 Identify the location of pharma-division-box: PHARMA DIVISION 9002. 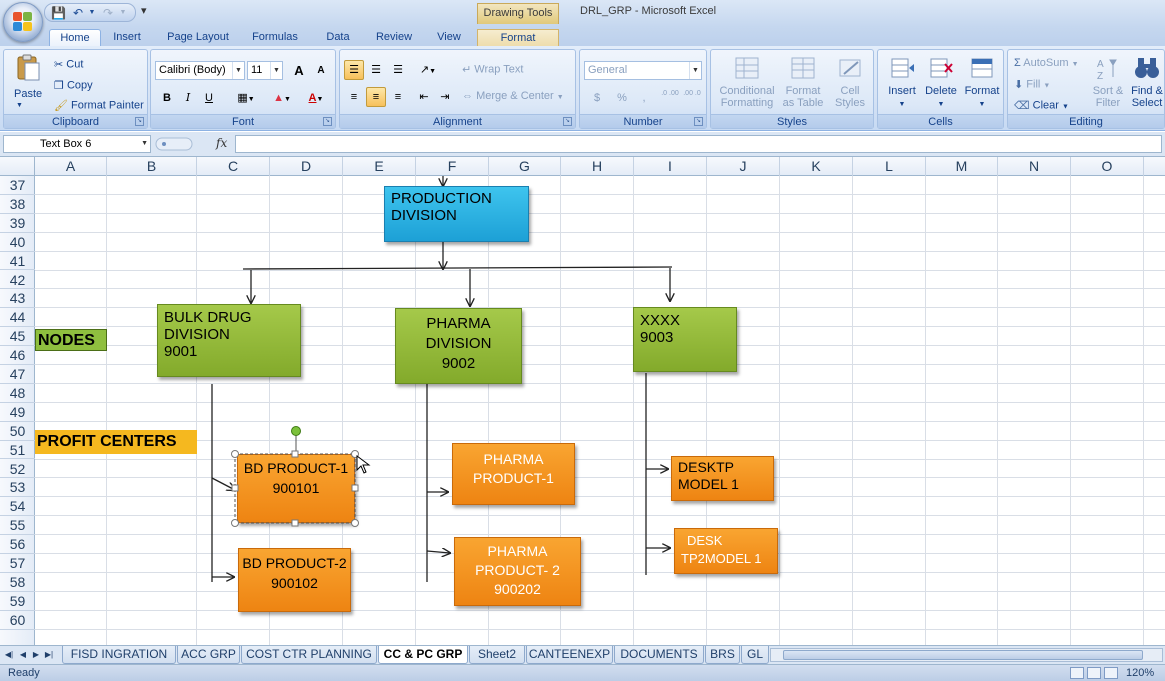
(458, 346).